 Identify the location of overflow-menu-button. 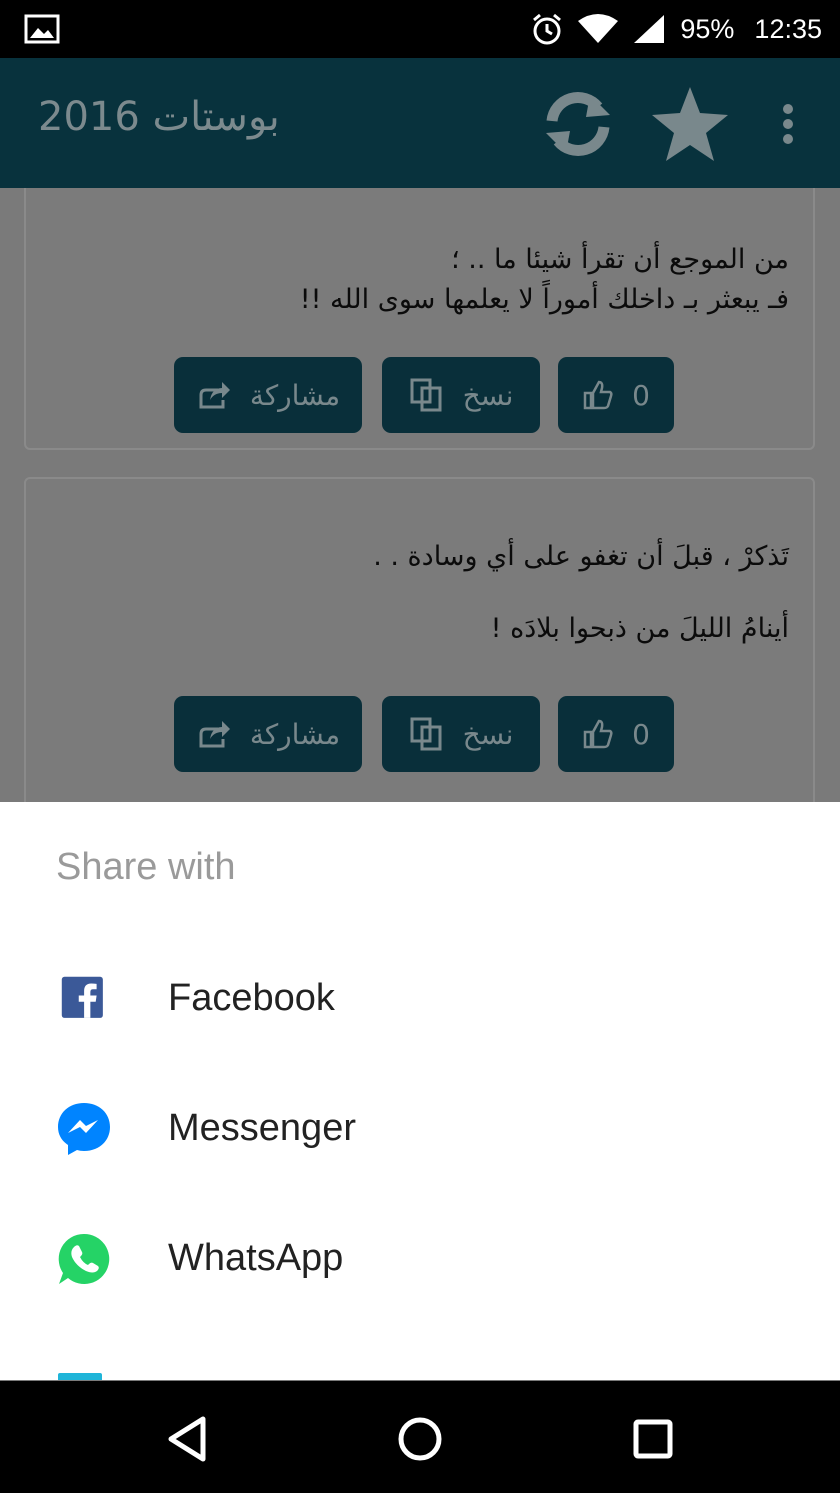
(788, 124).